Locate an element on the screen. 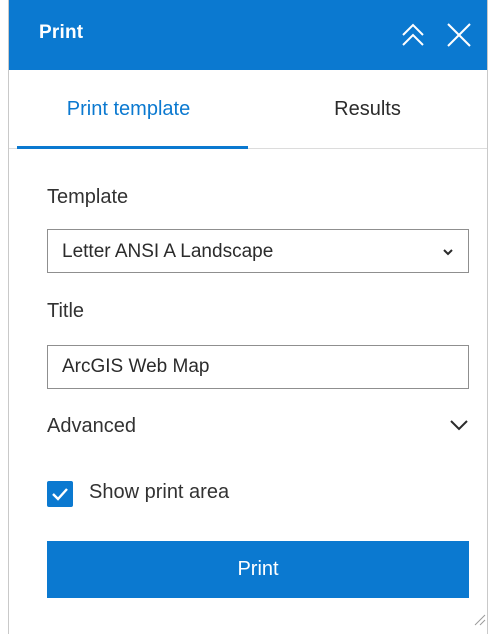 The image size is (504, 634). close-icon is located at coordinates (459, 35).